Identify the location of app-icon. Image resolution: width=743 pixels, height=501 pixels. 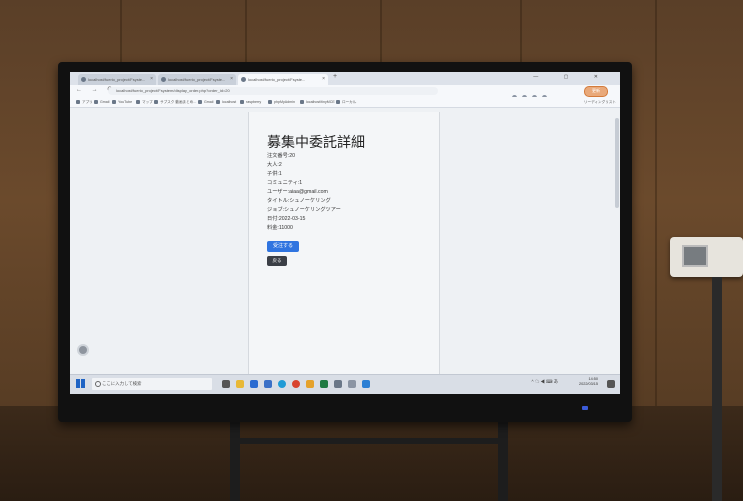
(352, 384).